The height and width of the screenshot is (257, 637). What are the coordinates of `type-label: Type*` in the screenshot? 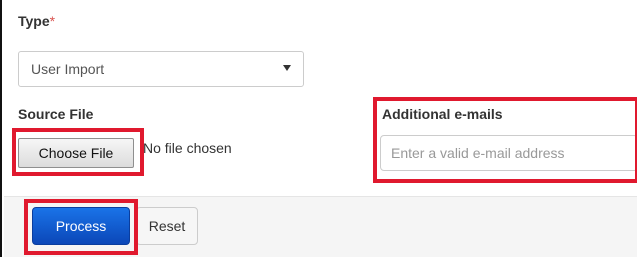 It's located at (36, 21).